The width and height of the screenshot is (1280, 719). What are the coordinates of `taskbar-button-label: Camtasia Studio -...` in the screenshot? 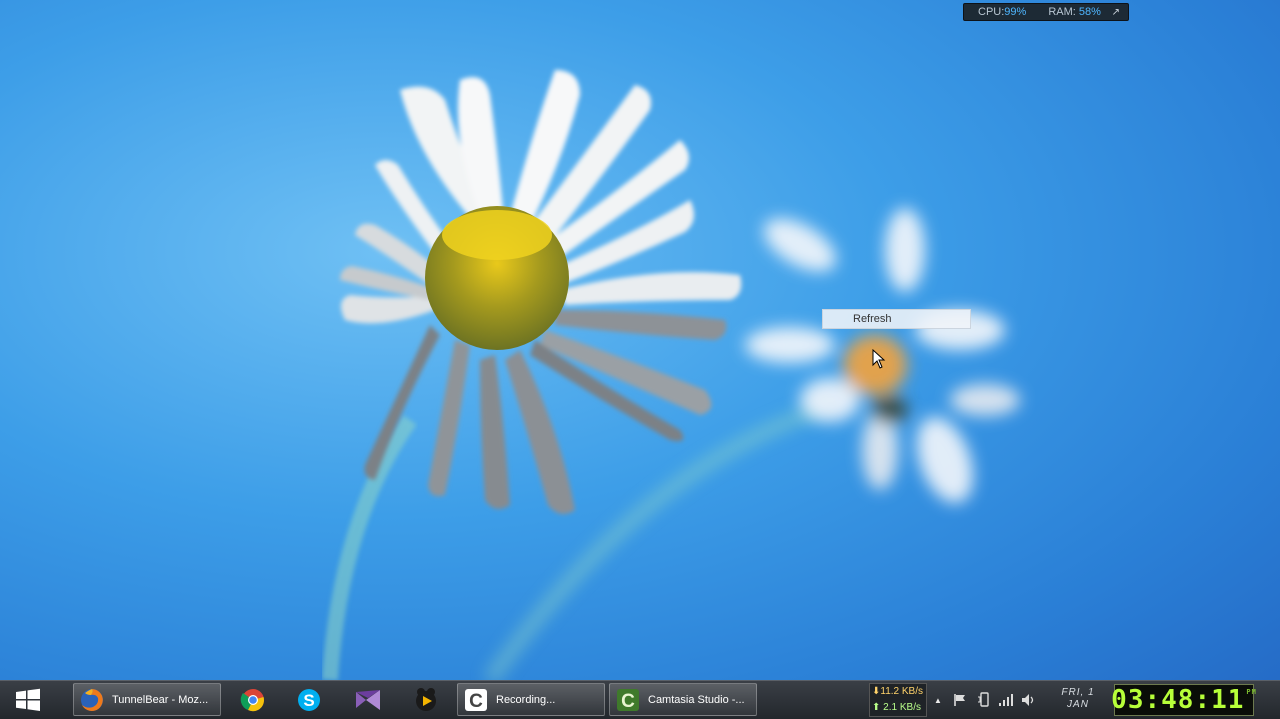 It's located at (696, 699).